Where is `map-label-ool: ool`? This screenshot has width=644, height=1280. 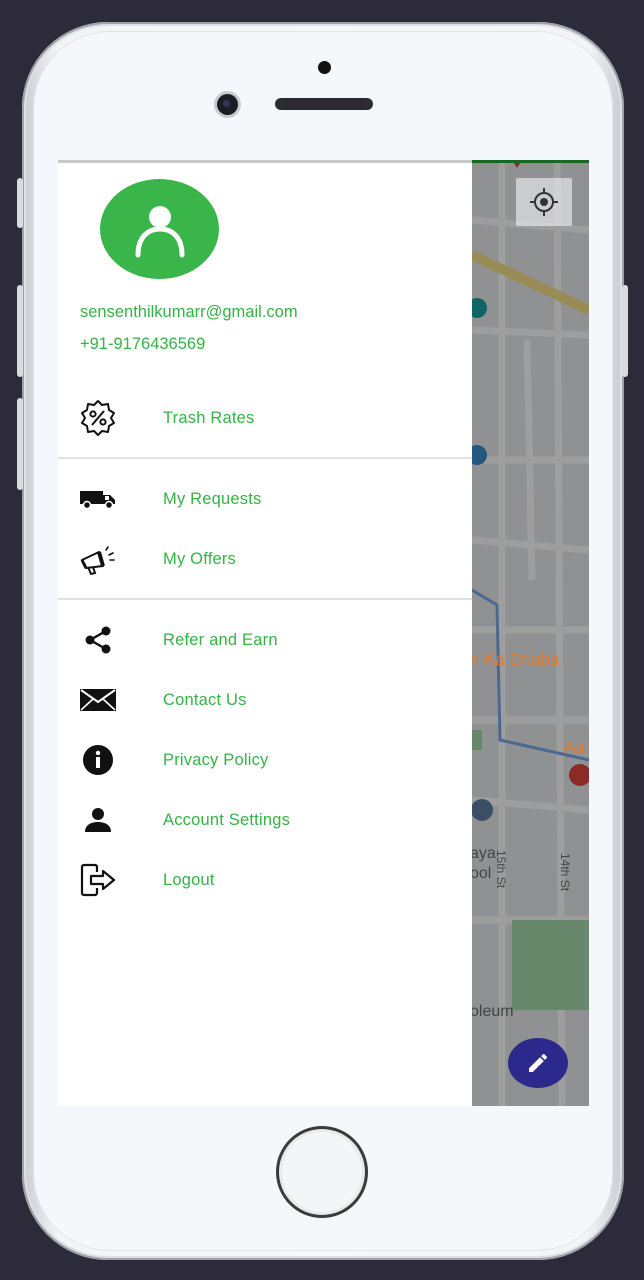 map-label-ool: ool is located at coordinates (482, 873).